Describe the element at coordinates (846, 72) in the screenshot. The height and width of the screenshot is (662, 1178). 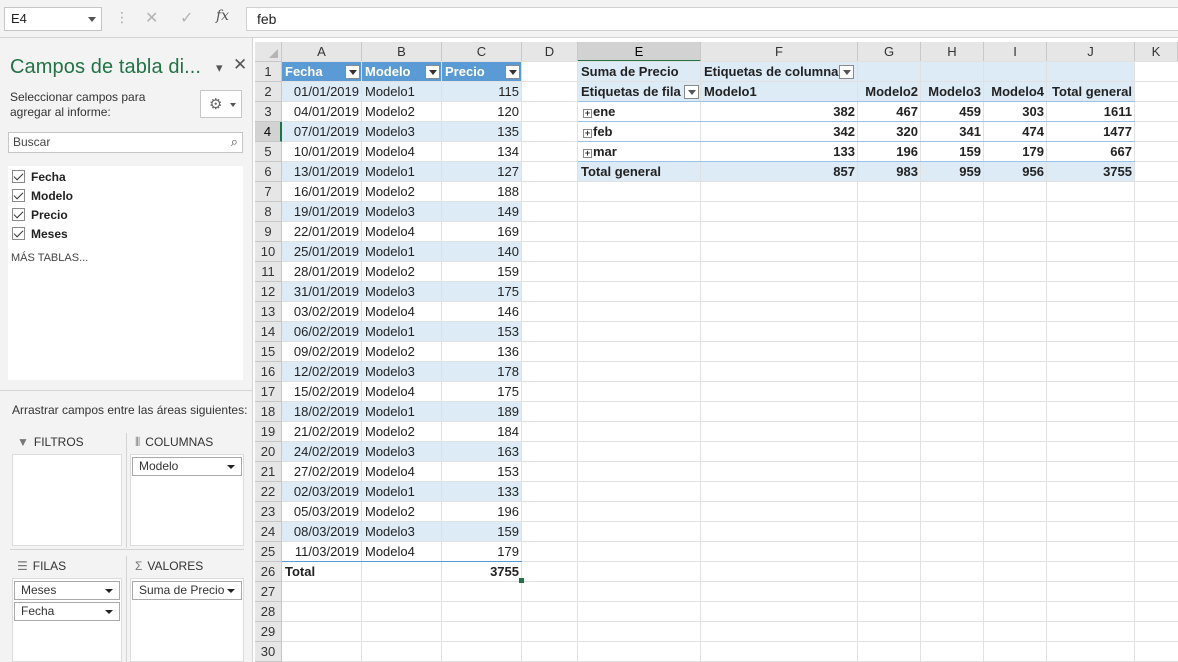
I see `column-filter-dropdown-icon` at that location.